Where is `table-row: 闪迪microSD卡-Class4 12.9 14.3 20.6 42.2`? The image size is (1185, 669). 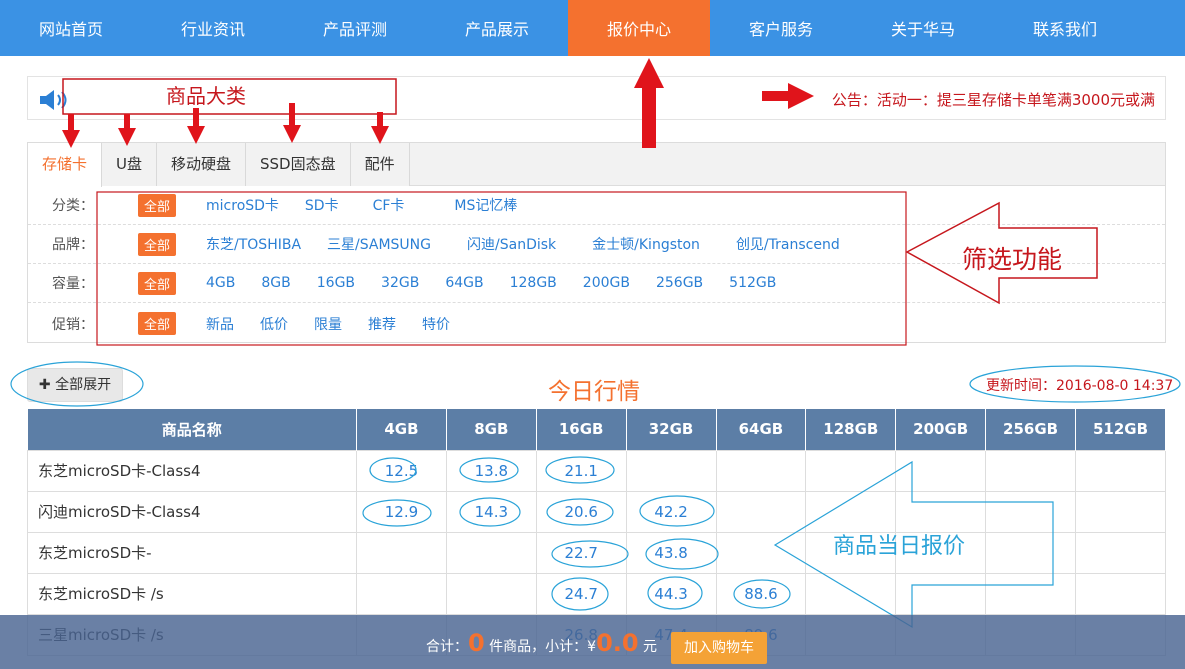
table-row: 闪迪microSD卡-Class4 12.9 14.3 20.6 42.2 is located at coordinates (596, 511).